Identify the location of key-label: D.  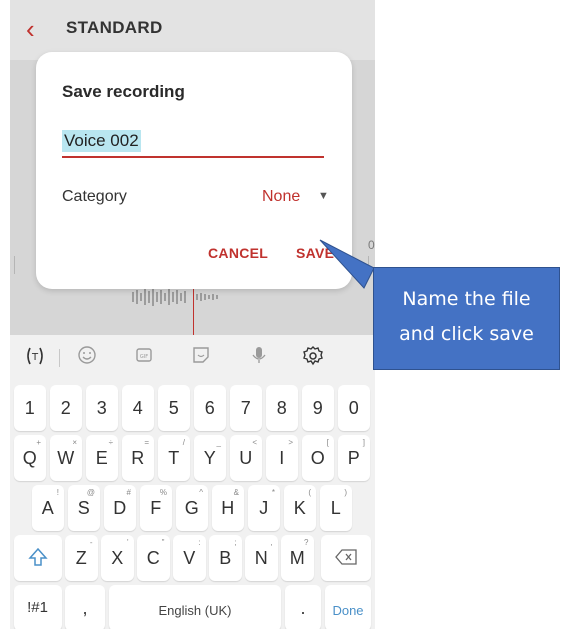
(120, 508).